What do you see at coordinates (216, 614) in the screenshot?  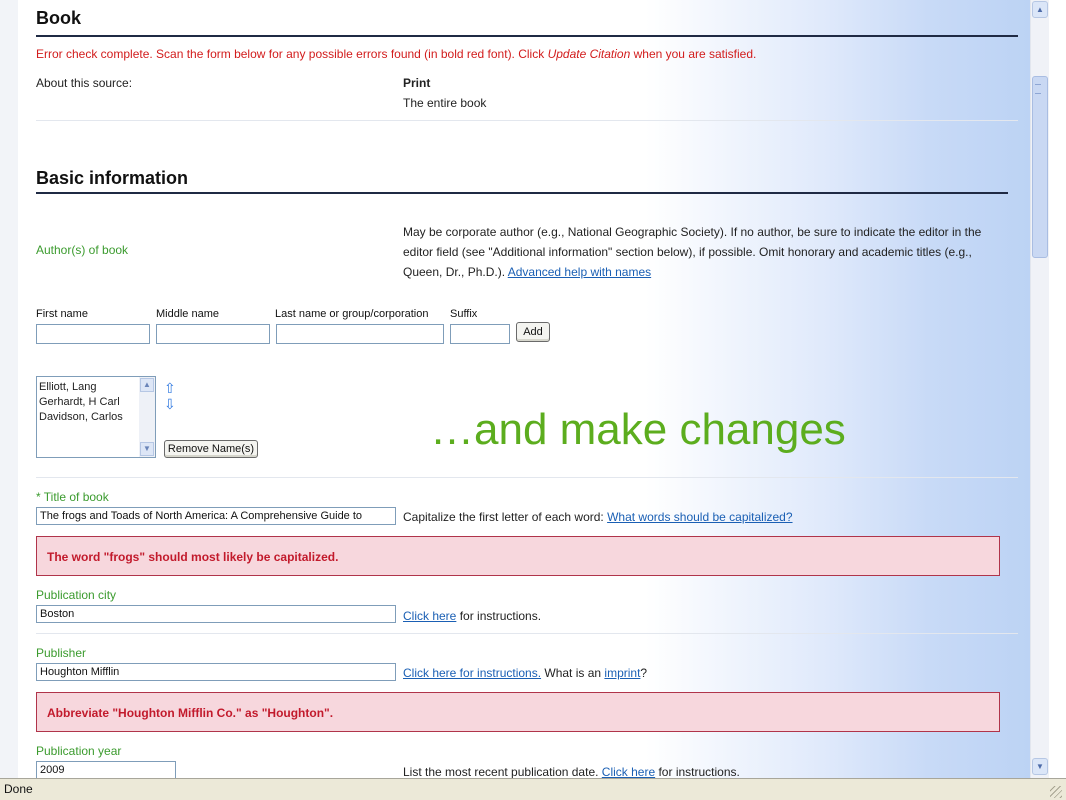 I see `publication-city-input` at bounding box center [216, 614].